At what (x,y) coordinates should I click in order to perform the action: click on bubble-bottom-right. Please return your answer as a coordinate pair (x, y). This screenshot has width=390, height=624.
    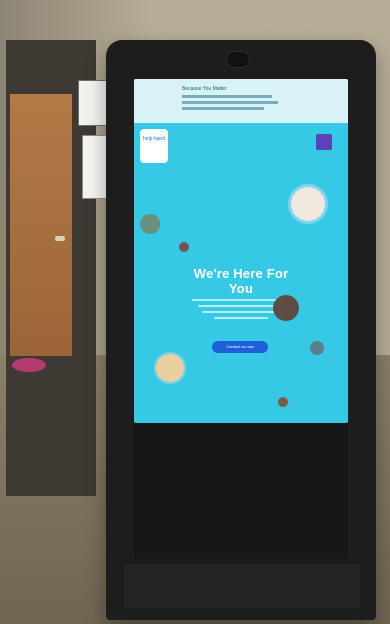
    Looking at the image, I should click on (317, 348).